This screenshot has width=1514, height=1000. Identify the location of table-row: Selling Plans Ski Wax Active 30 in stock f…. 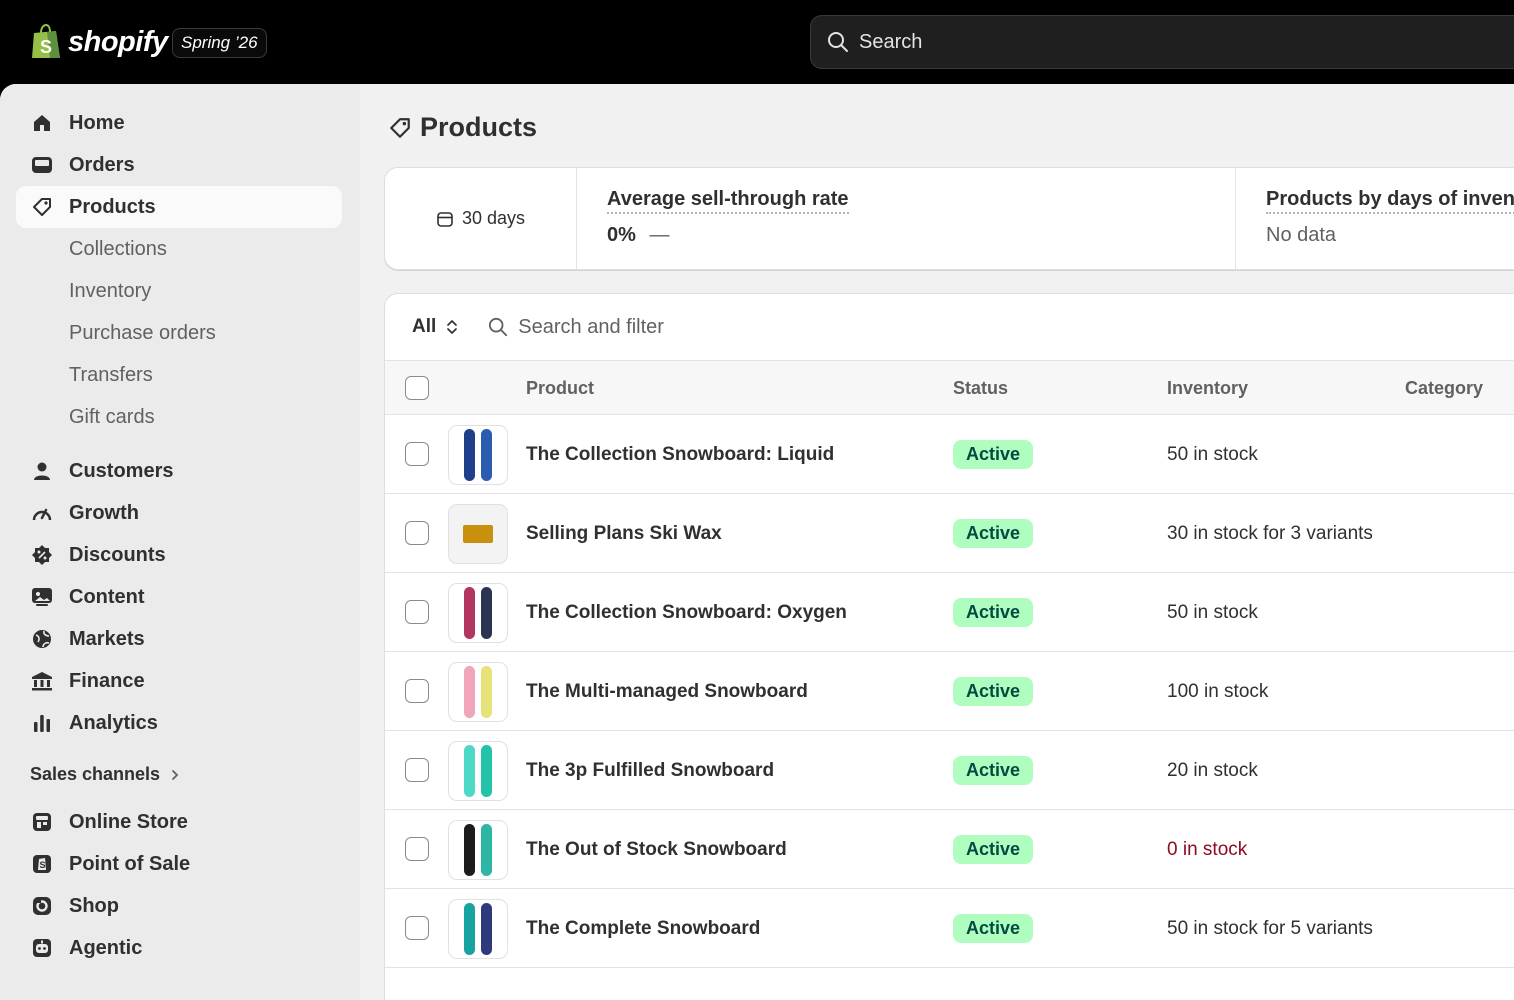
(949, 533).